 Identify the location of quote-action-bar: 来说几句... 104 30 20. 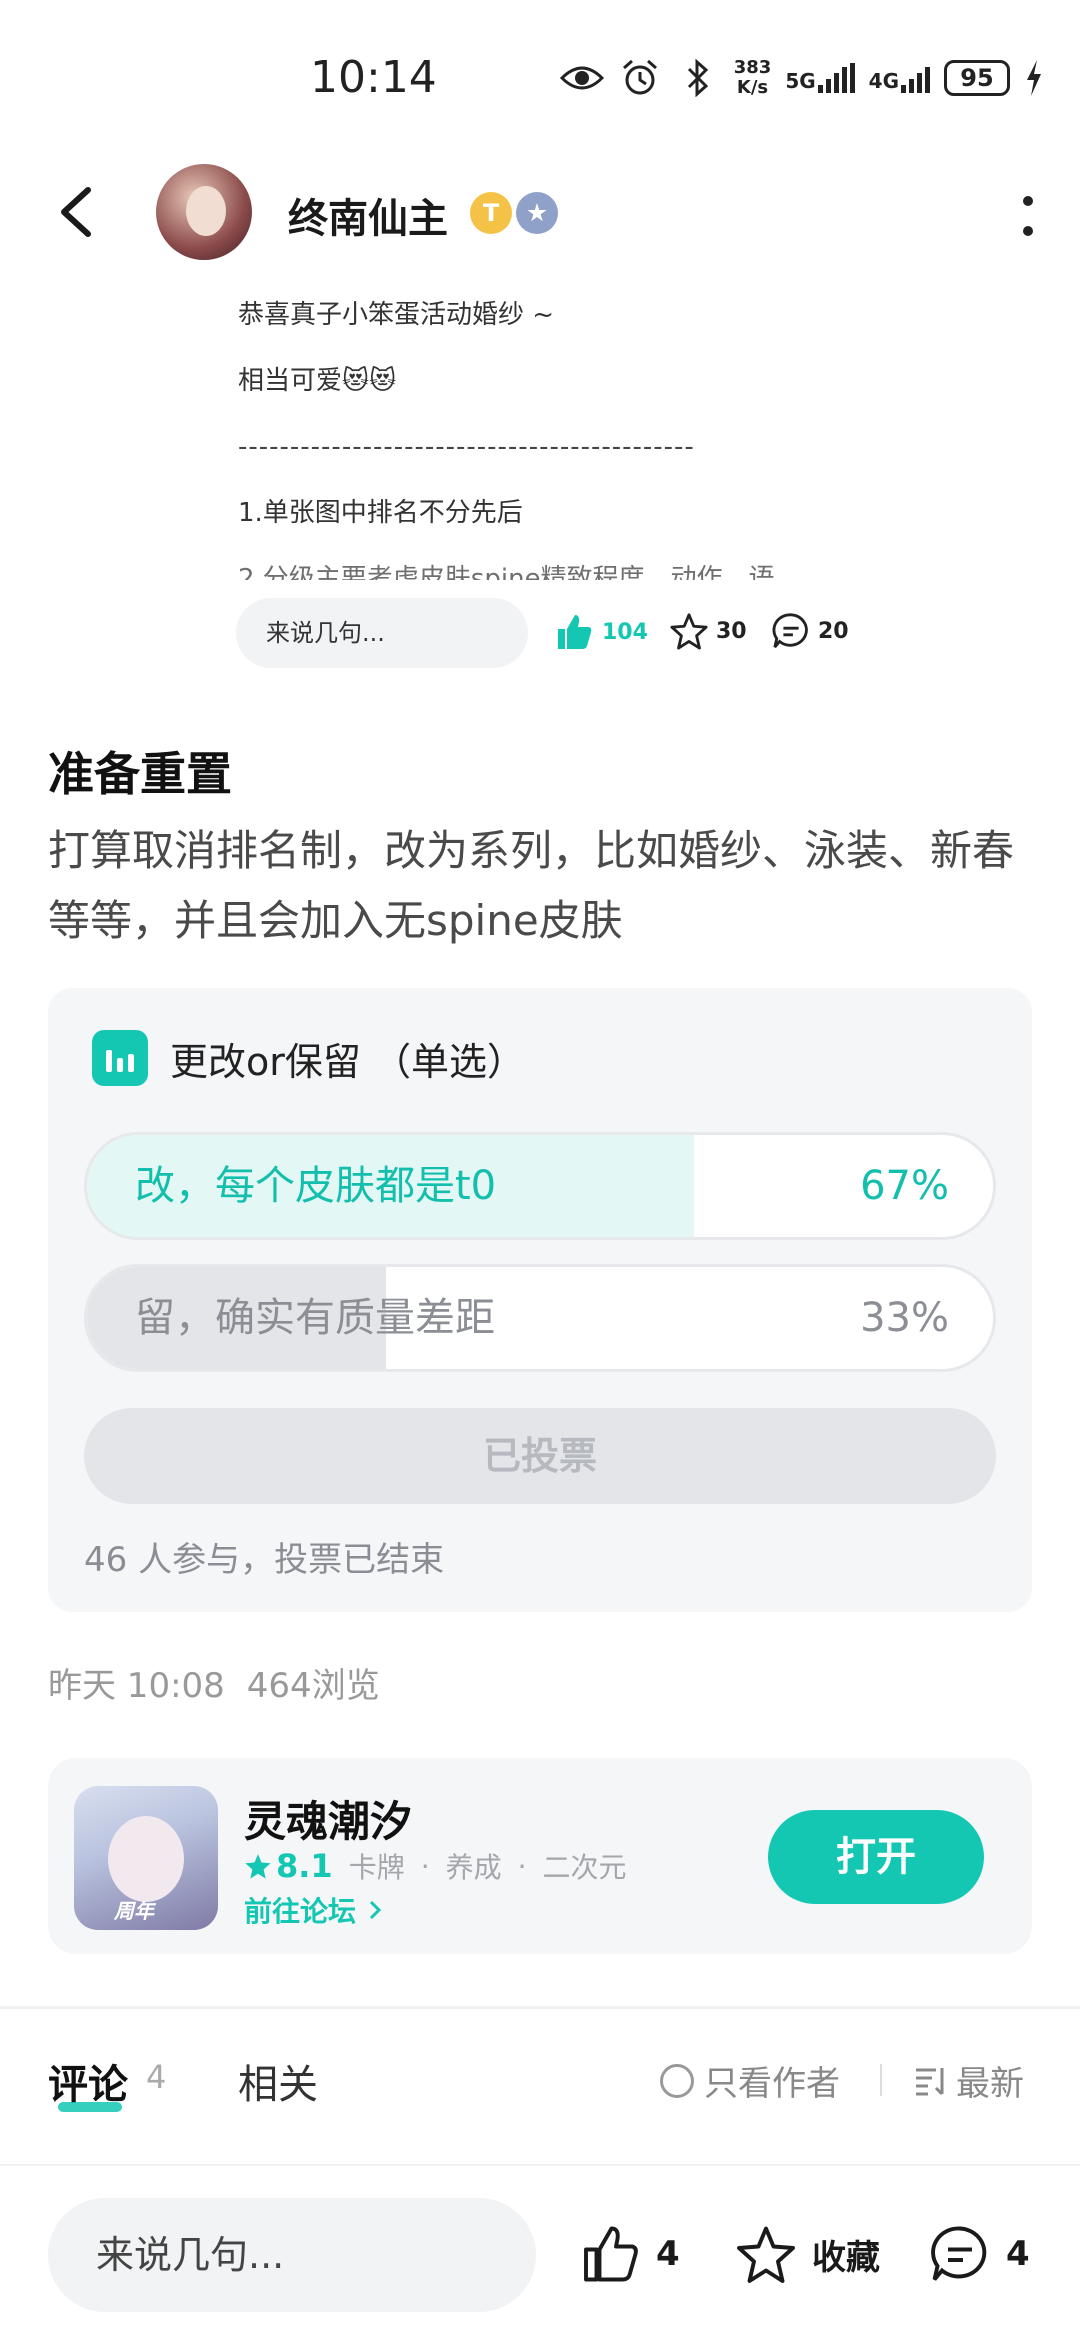
(556, 634).